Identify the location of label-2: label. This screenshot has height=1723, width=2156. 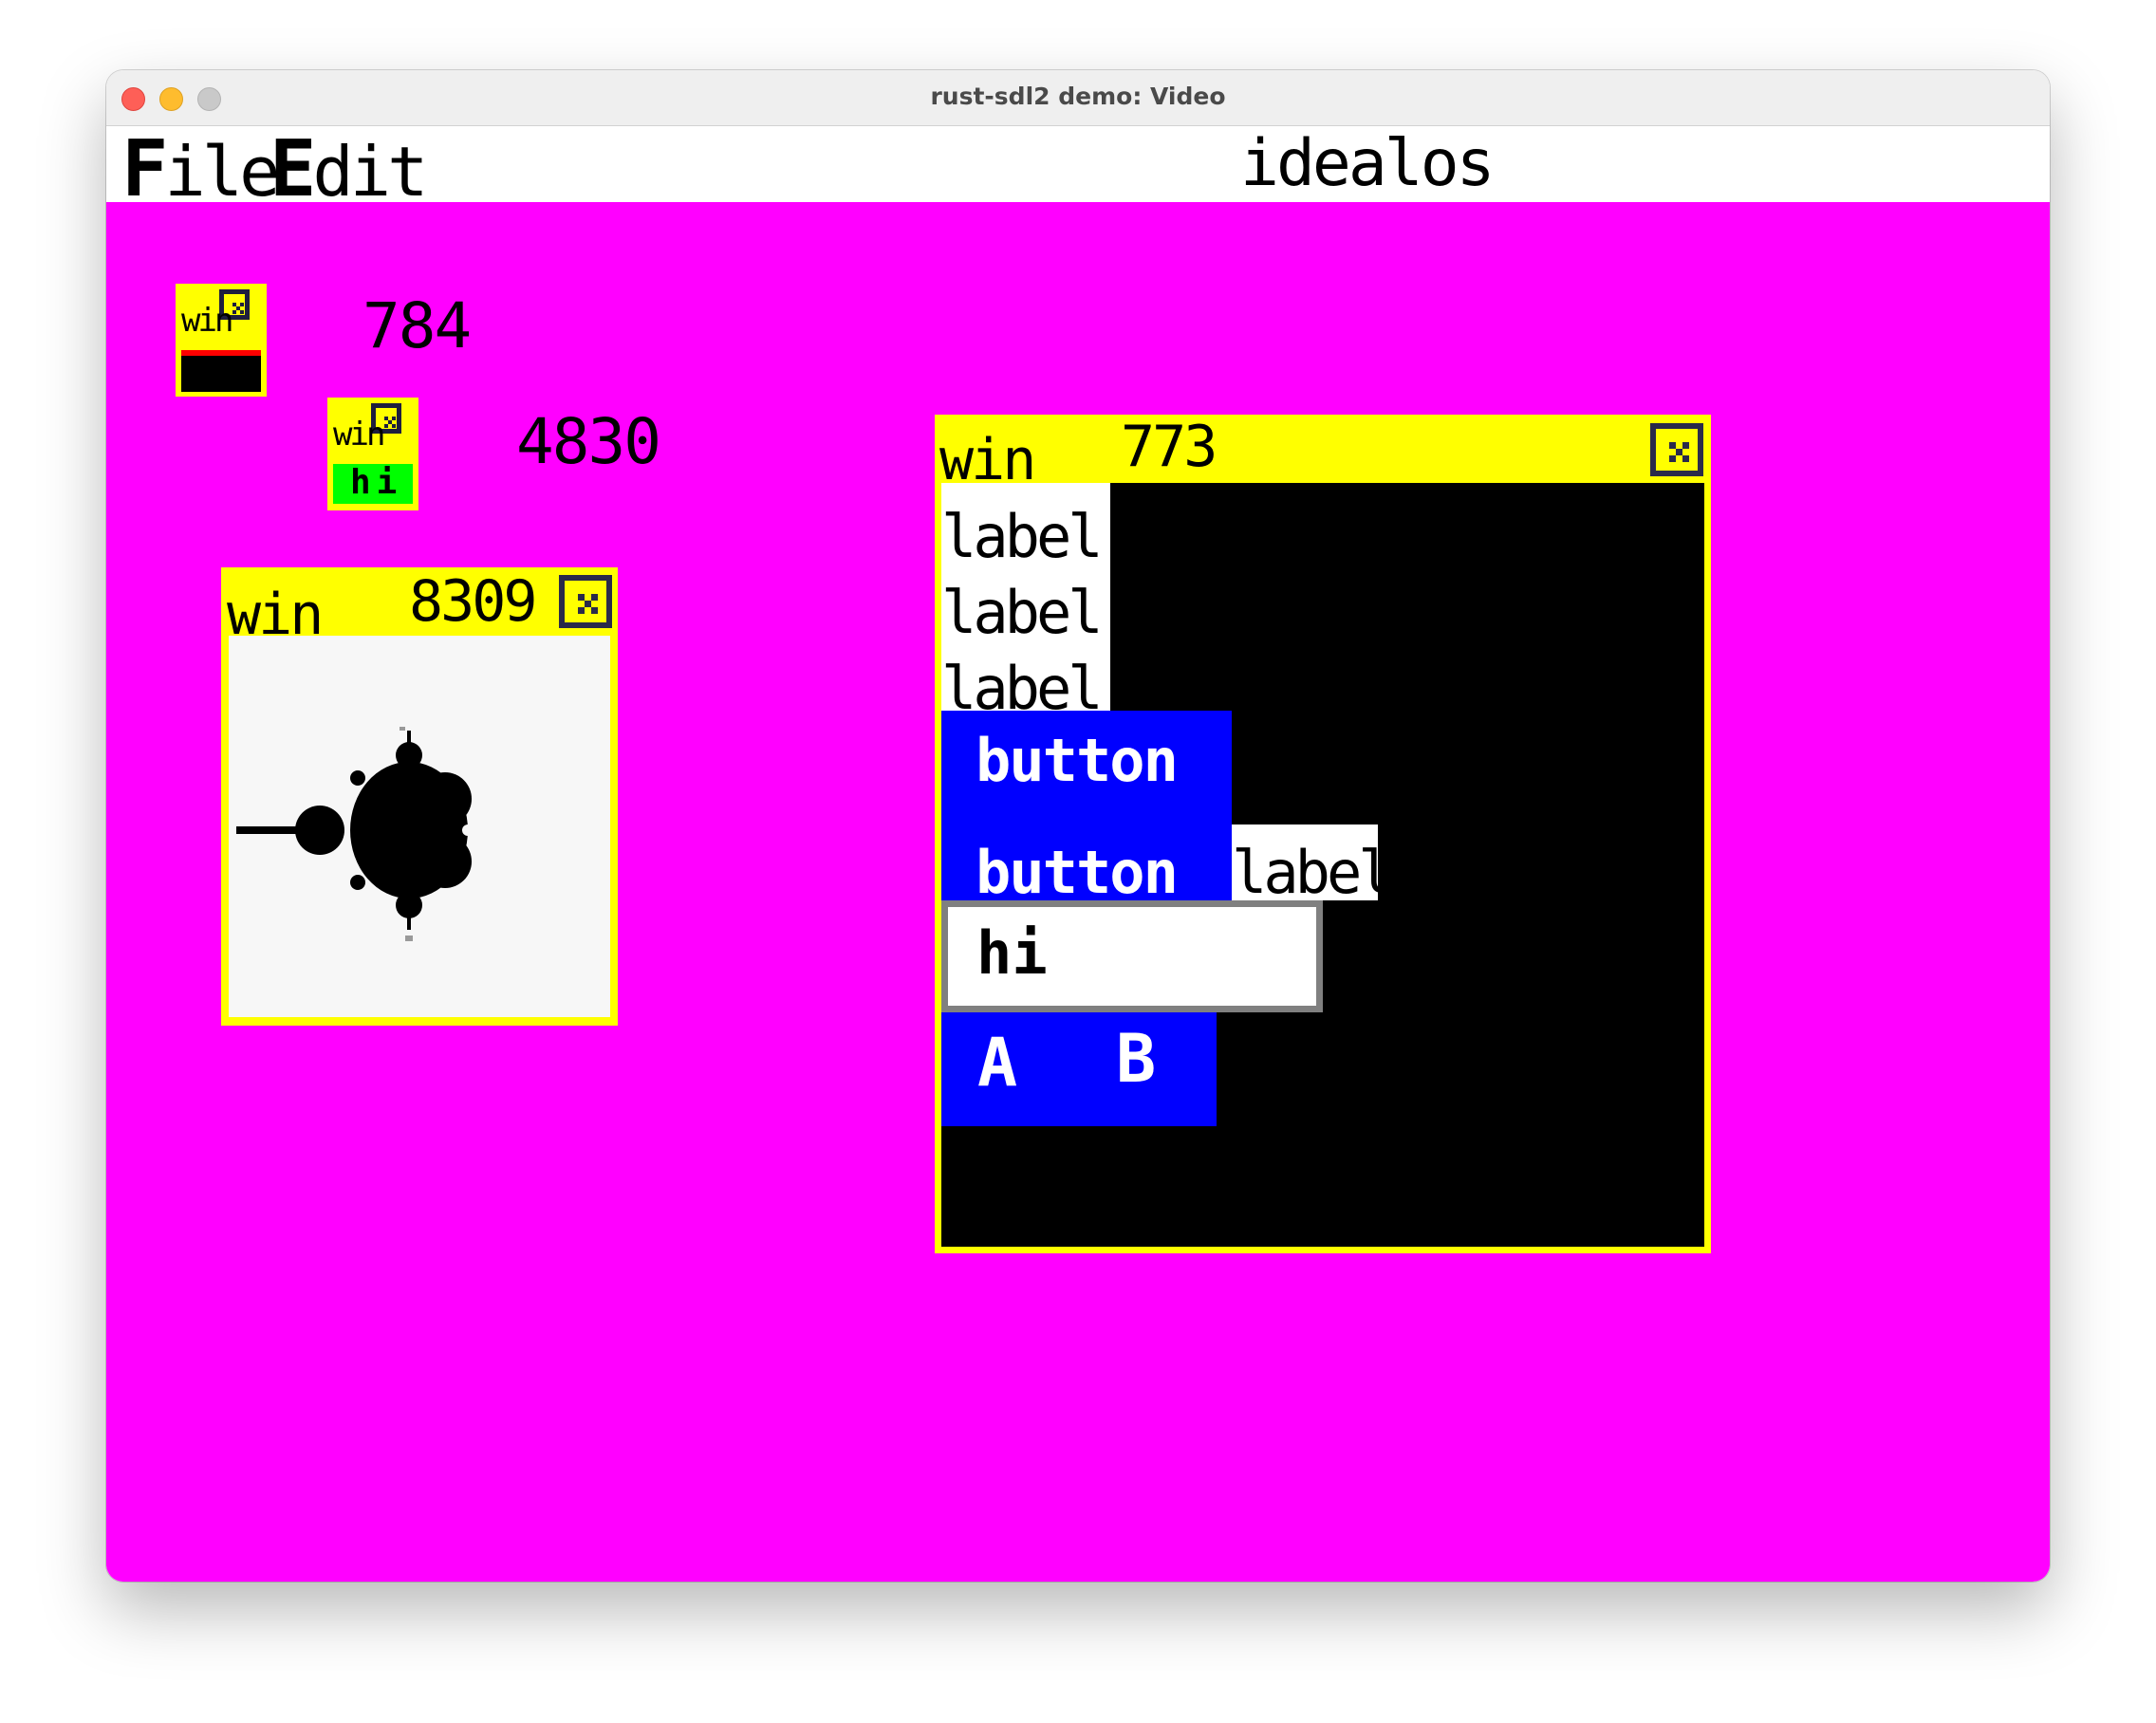
(1022, 612).